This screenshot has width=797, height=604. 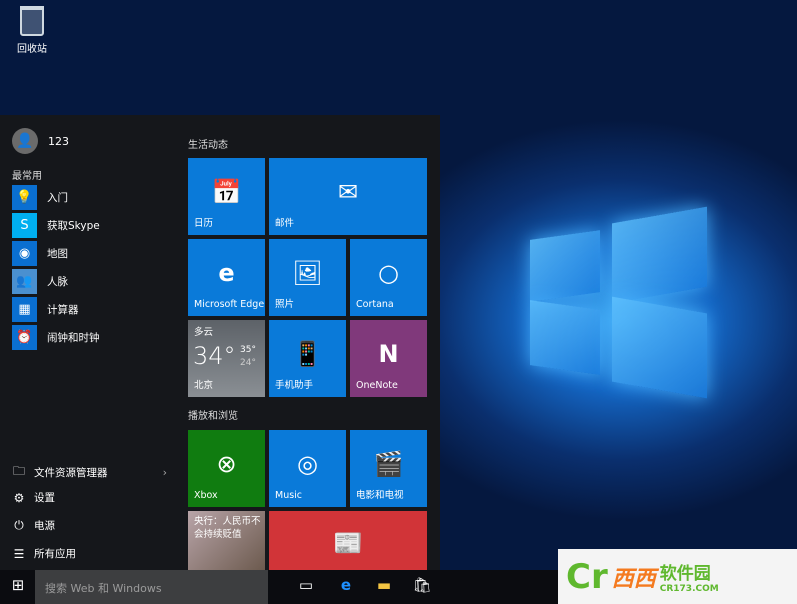 What do you see at coordinates (226, 464) in the screenshot?
I see `xbox-icon: ⊗` at bounding box center [226, 464].